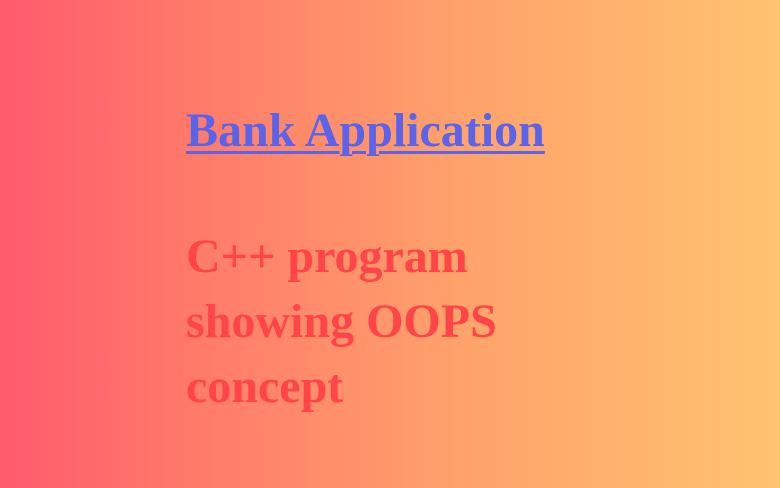  Describe the element at coordinates (365, 131) in the screenshot. I see `title-link: Bank Application` at that location.